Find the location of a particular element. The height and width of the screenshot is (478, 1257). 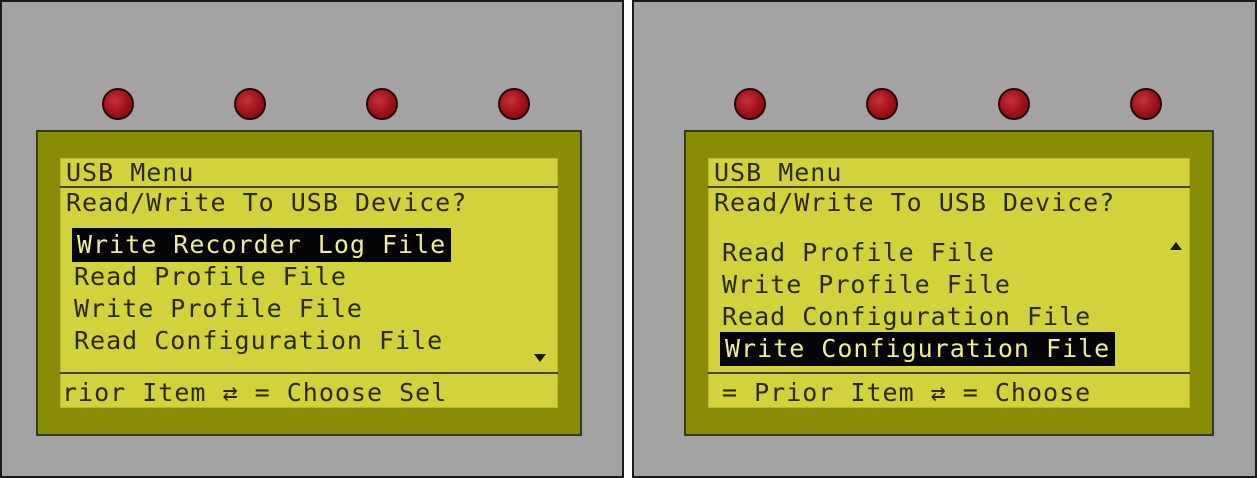

softkey-footer: rior Item ⇄ = Choose Sel is located at coordinates (255, 392).